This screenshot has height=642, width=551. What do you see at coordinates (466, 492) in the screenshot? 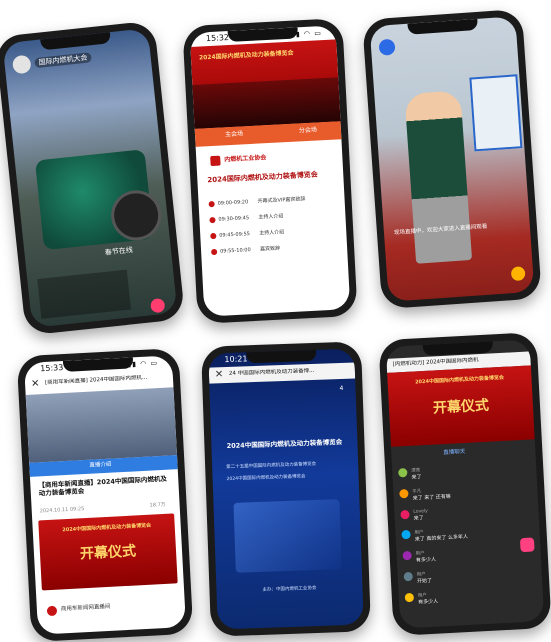
I see `chat-message: 平凡 来了 来了 还有嘛` at bounding box center [466, 492].